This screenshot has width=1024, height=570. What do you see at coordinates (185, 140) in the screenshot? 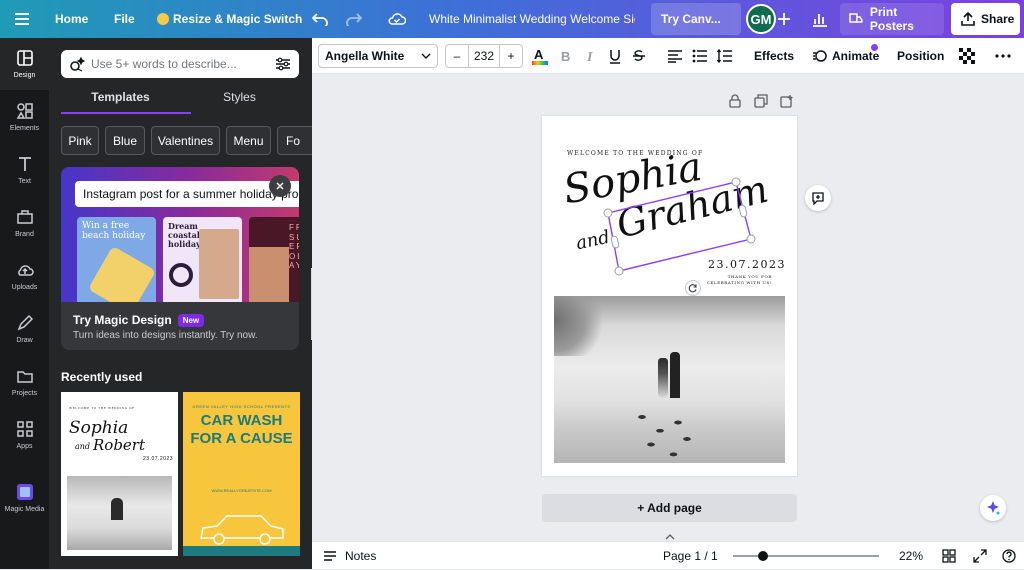
I see `chip-valentines: Valentines` at bounding box center [185, 140].